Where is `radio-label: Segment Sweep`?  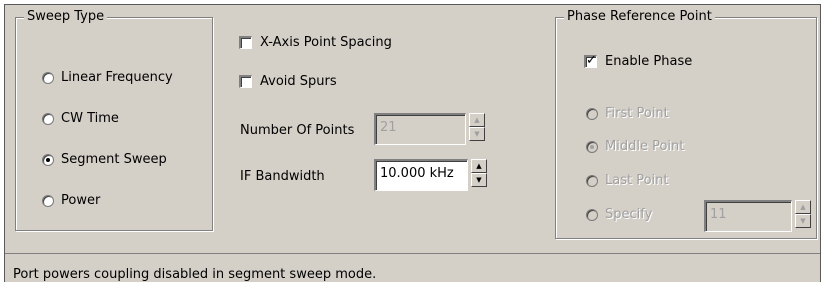
radio-label: Segment Sweep is located at coordinates (114, 159).